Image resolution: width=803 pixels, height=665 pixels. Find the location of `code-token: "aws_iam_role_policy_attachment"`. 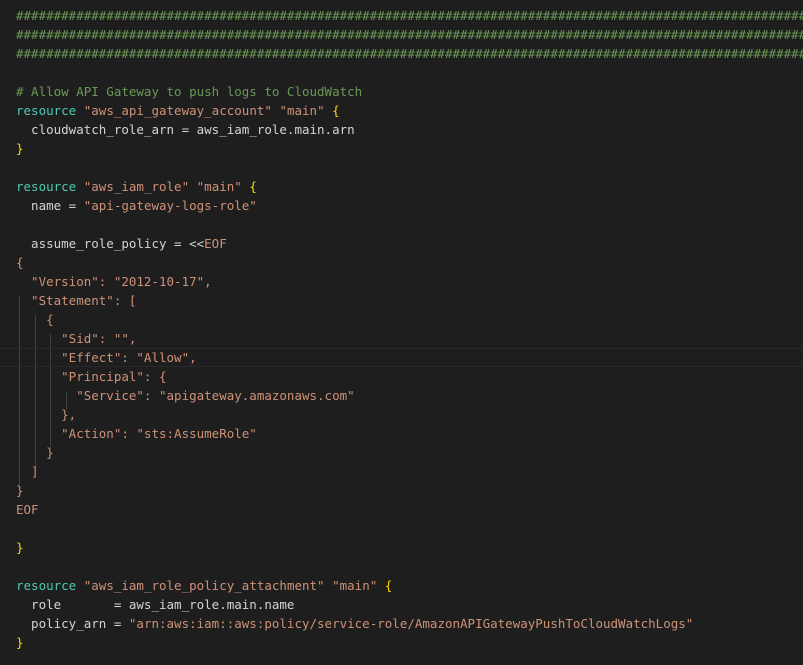

code-token: "aws_iam_role_policy_attachment" is located at coordinates (204, 585).